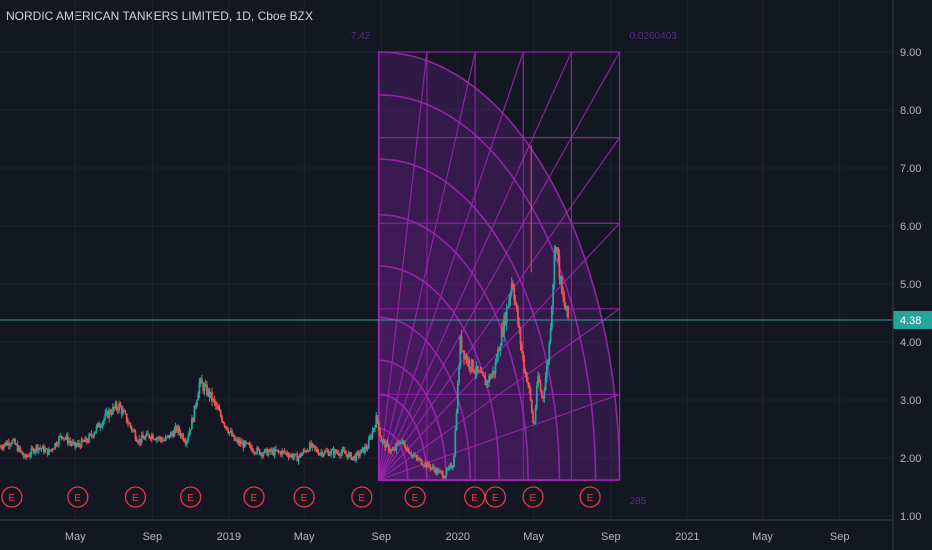 The width and height of the screenshot is (932, 550). I want to click on x-tick-label: 2020, so click(458, 537).